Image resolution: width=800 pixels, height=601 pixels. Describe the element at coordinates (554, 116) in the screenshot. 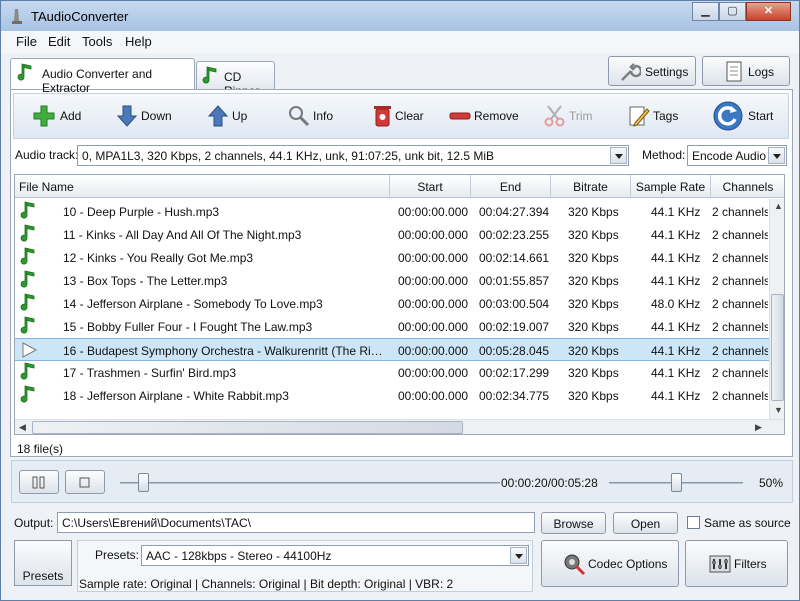

I see `scissors-icon` at that location.